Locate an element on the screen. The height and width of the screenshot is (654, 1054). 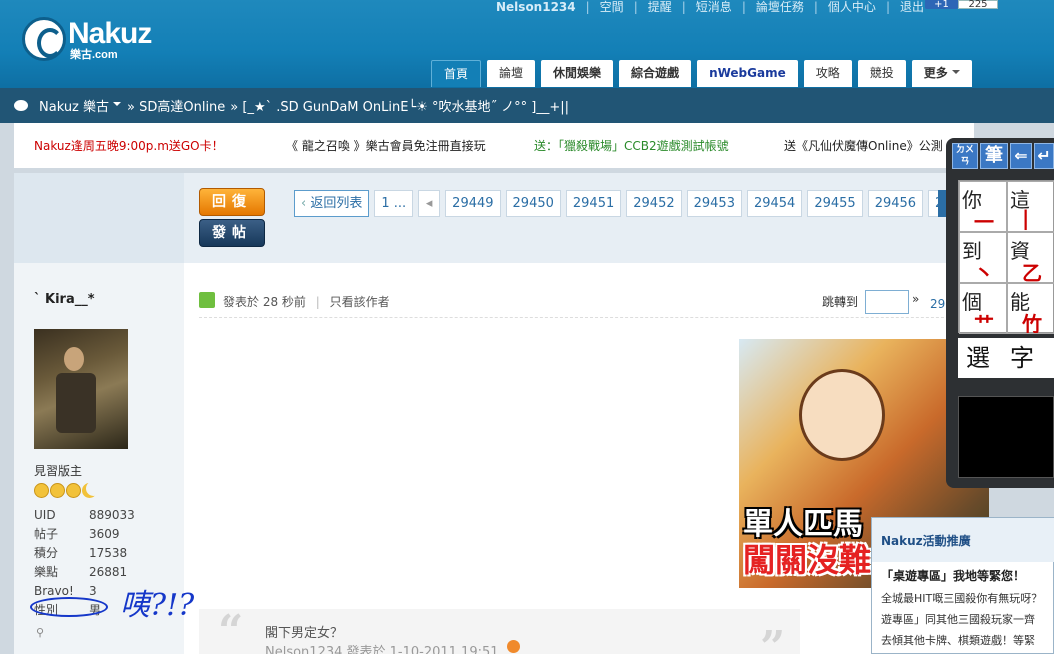
avatar is located at coordinates (81, 389).